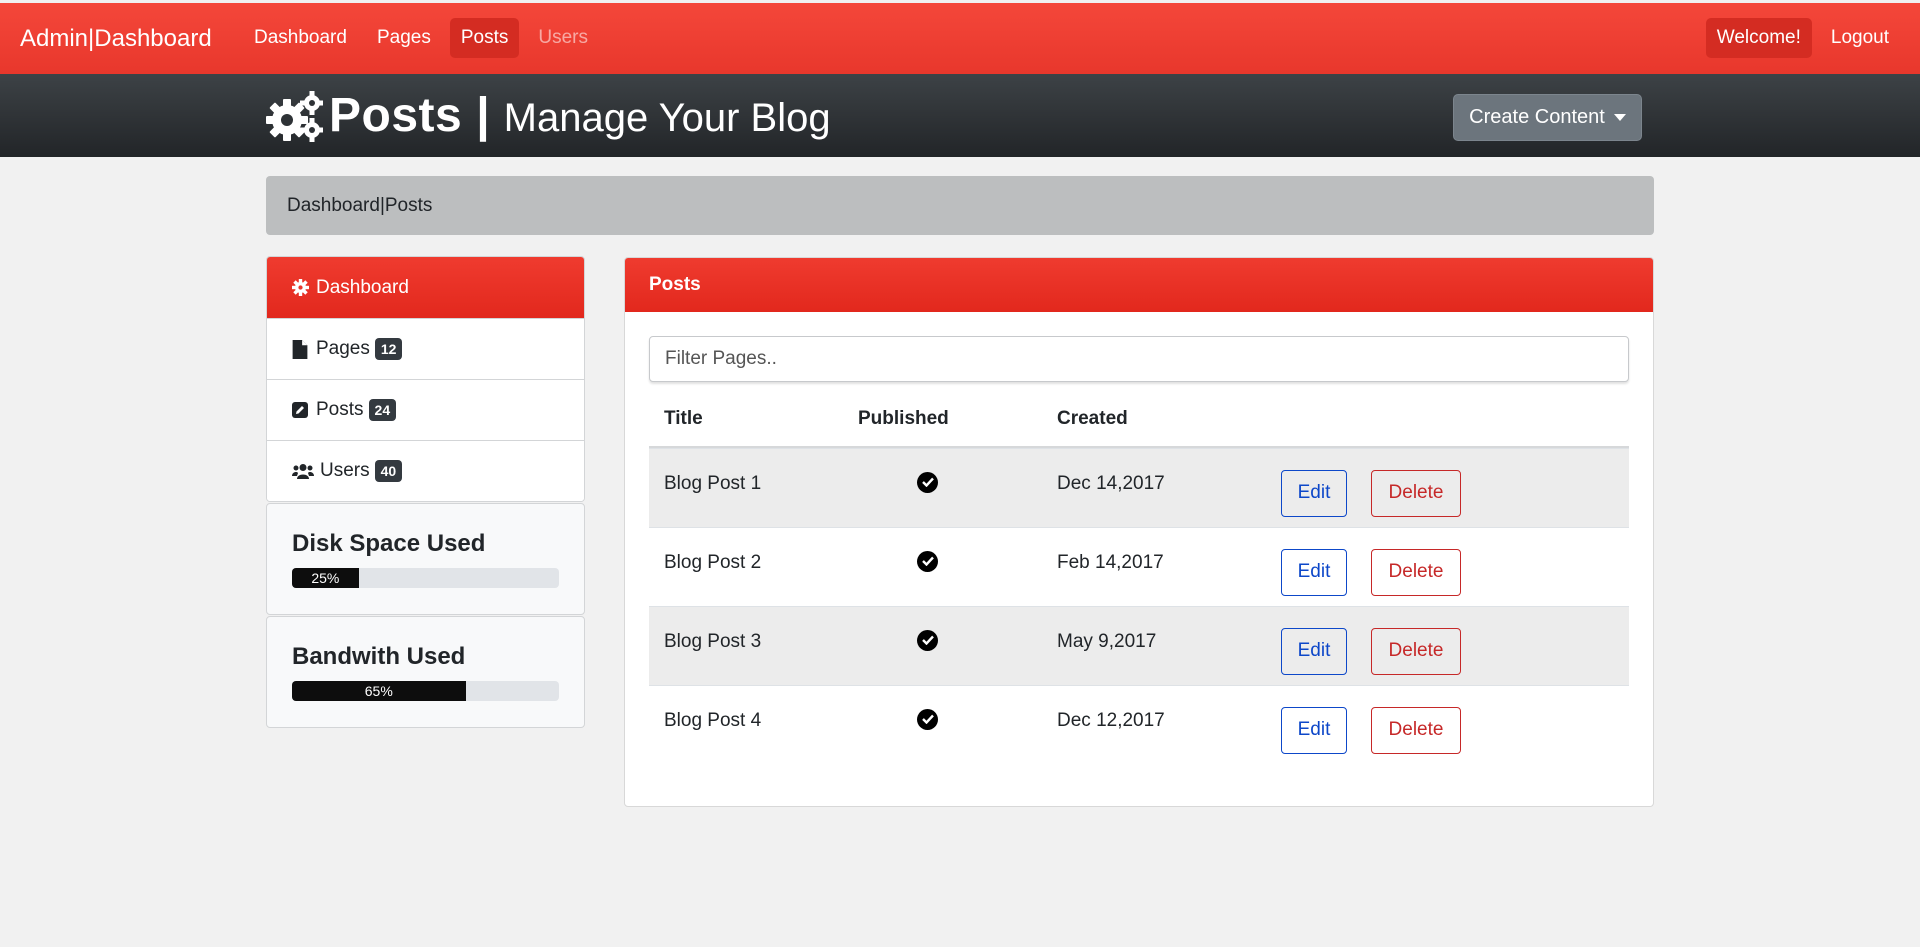 This screenshot has width=1920, height=947. I want to click on post-title-cell: Blog Post 4, so click(713, 720).